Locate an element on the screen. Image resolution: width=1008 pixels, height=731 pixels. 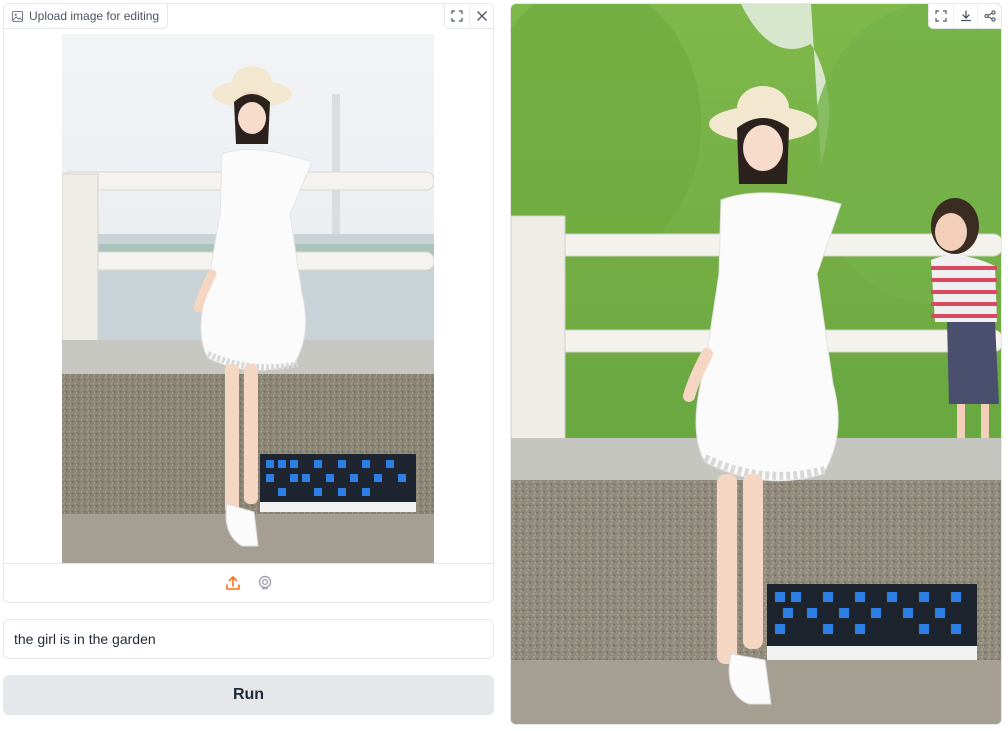
image-input-label-text: Upload image for editing is located at coordinates (94, 16).